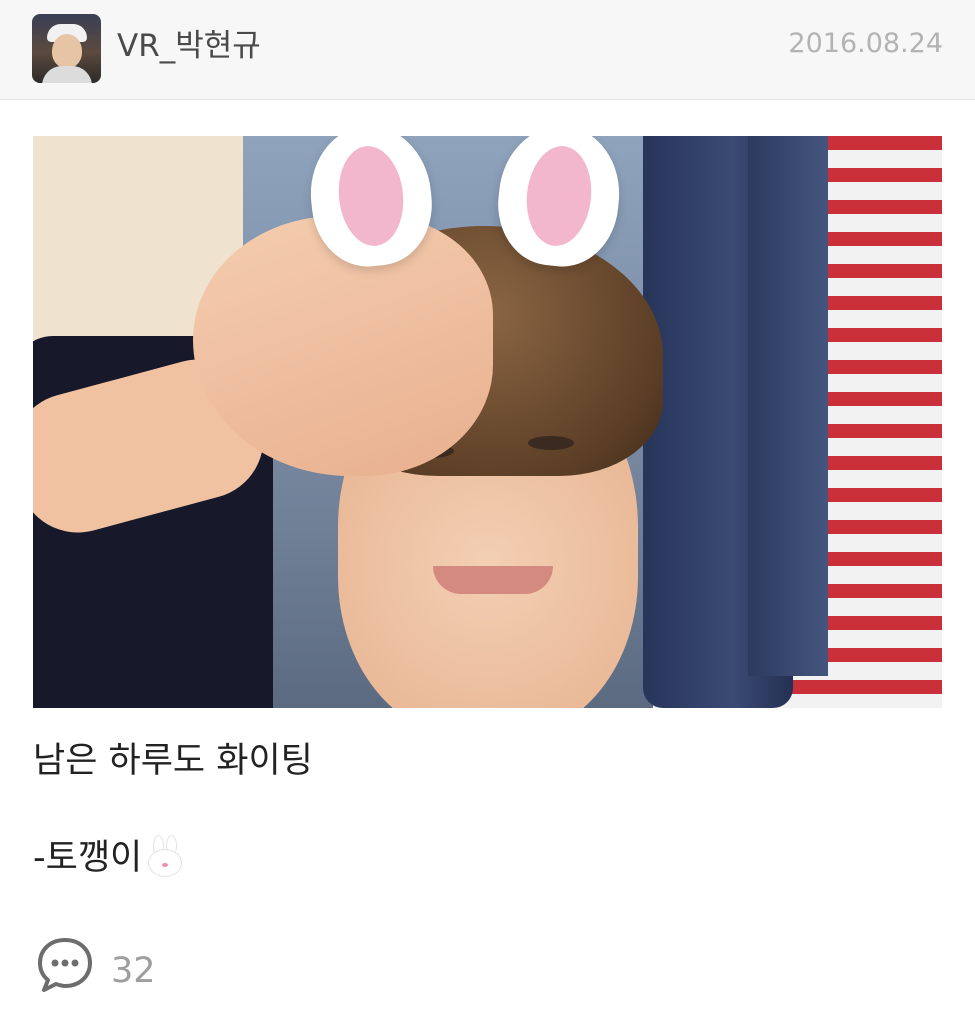  Describe the element at coordinates (67, 74) in the screenshot. I see `avatar-shirt` at that location.